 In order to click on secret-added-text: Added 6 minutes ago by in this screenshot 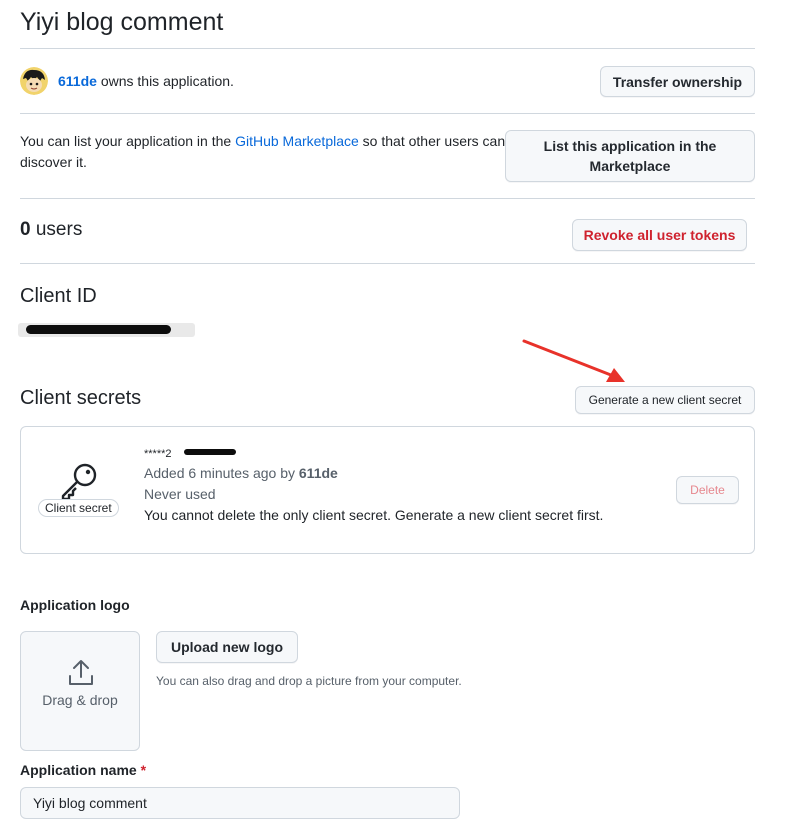, I will do `click(221, 473)`.